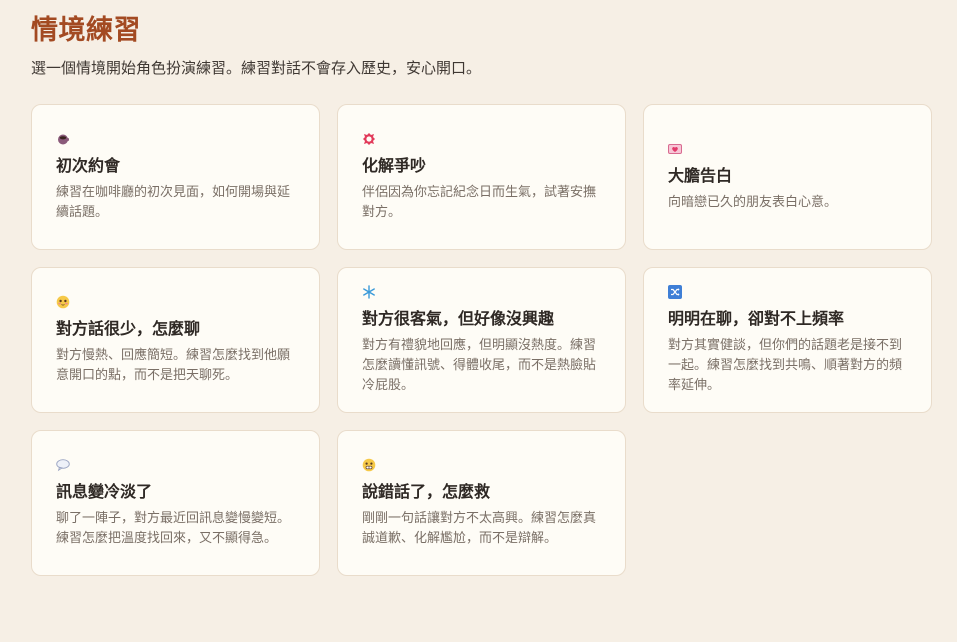 This screenshot has width=957, height=642. Describe the element at coordinates (675, 149) in the screenshot. I see `love-letter-icon` at that location.